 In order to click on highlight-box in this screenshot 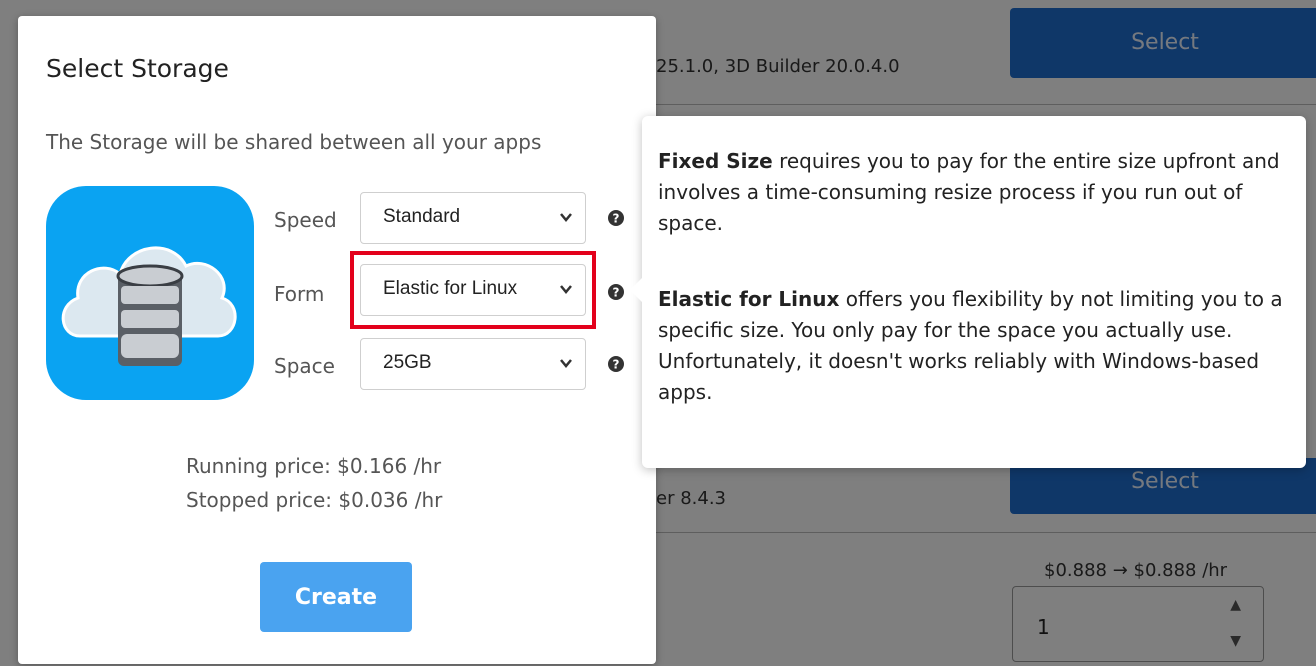, I will do `click(473, 290)`.